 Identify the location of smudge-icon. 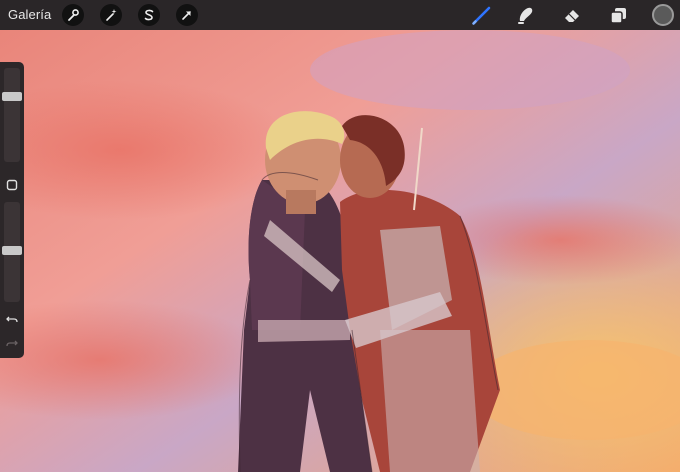
(525, 15).